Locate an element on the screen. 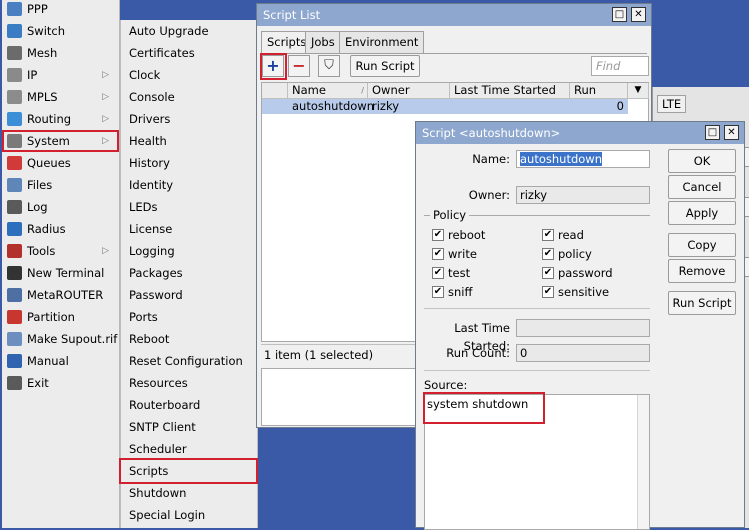 The image size is (749, 530). tab-lte: LTE is located at coordinates (672, 104).